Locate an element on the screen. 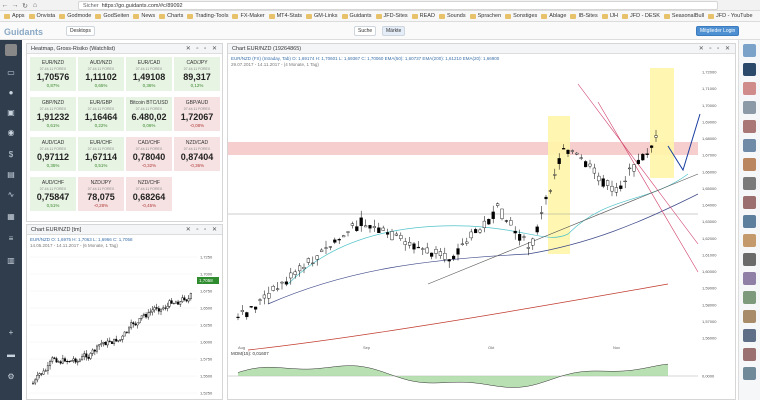 Image resolution: width=760 pixels, height=400 pixels. heatmap-tile: NZD/CAD 07.44.11 FOREX 0,87404 -0,36% is located at coordinates (197, 154).